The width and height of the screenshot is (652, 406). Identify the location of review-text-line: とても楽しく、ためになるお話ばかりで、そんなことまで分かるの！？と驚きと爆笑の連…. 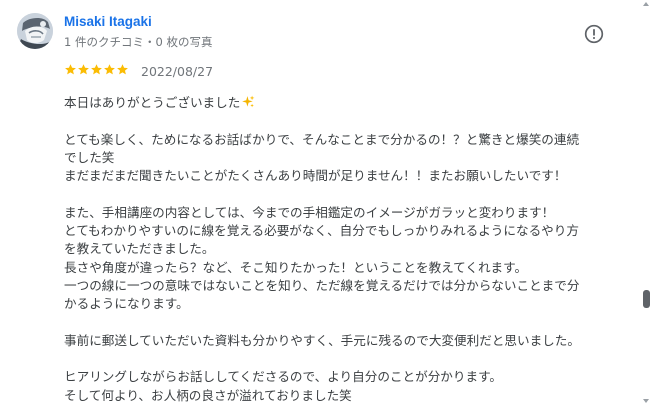
(322, 139).